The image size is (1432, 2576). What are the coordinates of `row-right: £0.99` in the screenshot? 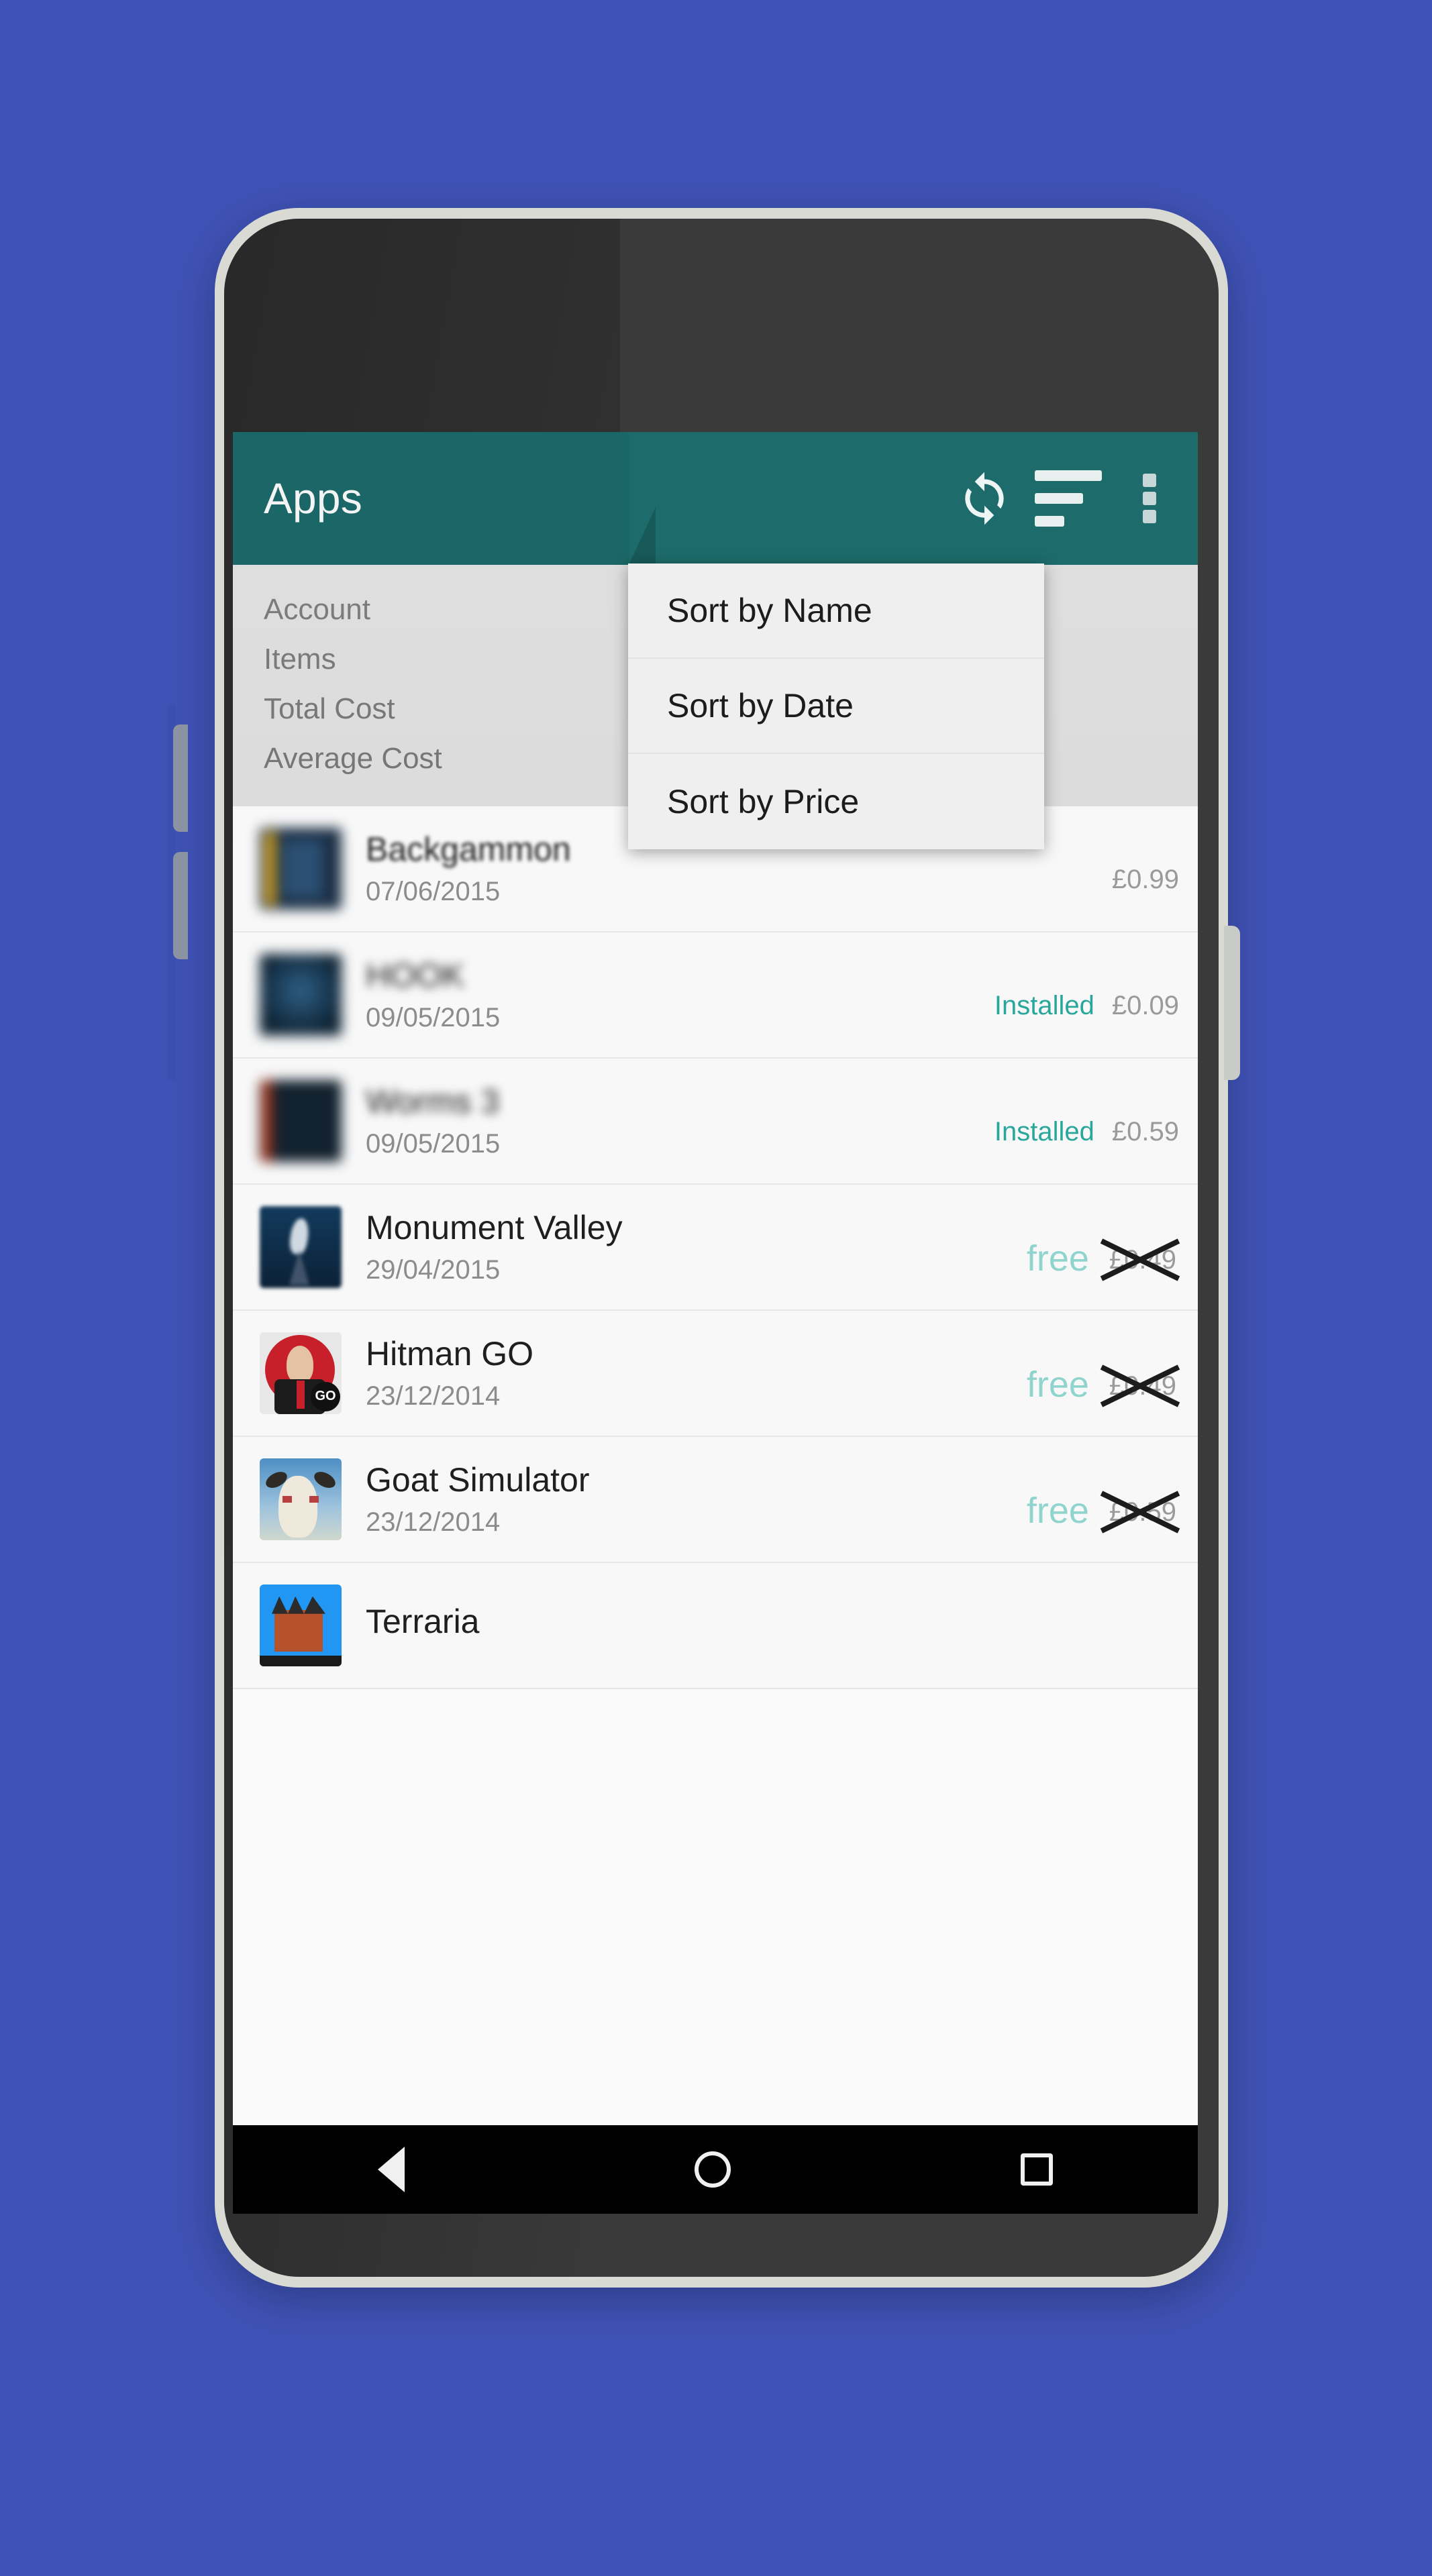 It's located at (1147, 880).